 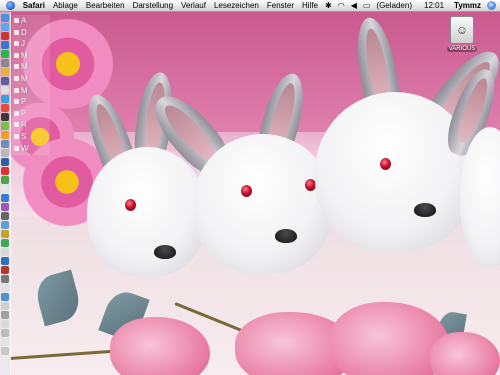 I want to click on wallpaper-rabbit, so click(x=470, y=165).